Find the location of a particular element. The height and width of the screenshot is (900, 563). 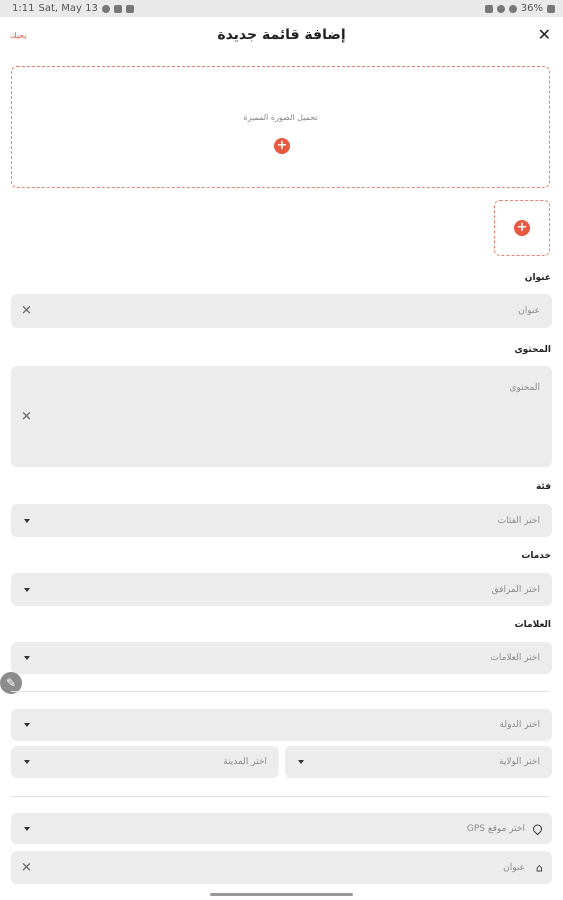

category-label: فئة is located at coordinates (543, 487).